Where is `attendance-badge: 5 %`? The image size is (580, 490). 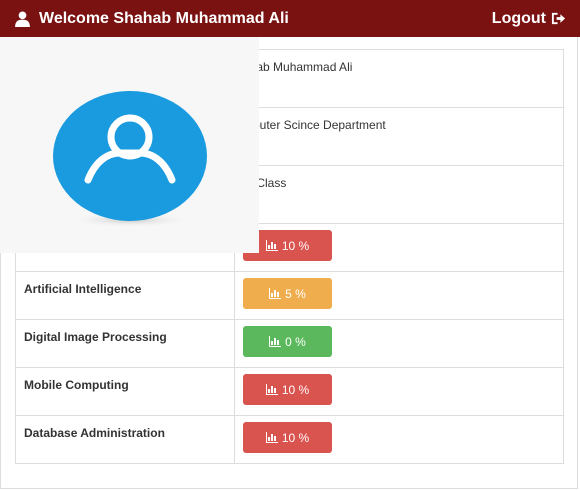 attendance-badge: 5 % is located at coordinates (287, 293).